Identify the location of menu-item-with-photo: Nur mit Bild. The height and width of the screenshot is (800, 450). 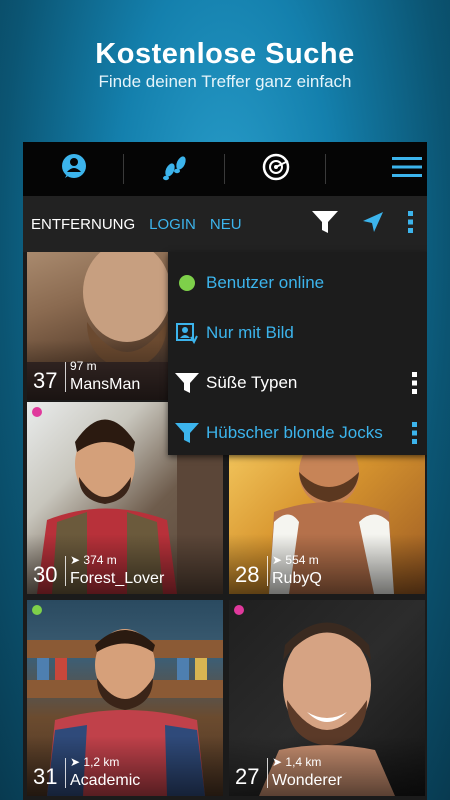
(297, 333).